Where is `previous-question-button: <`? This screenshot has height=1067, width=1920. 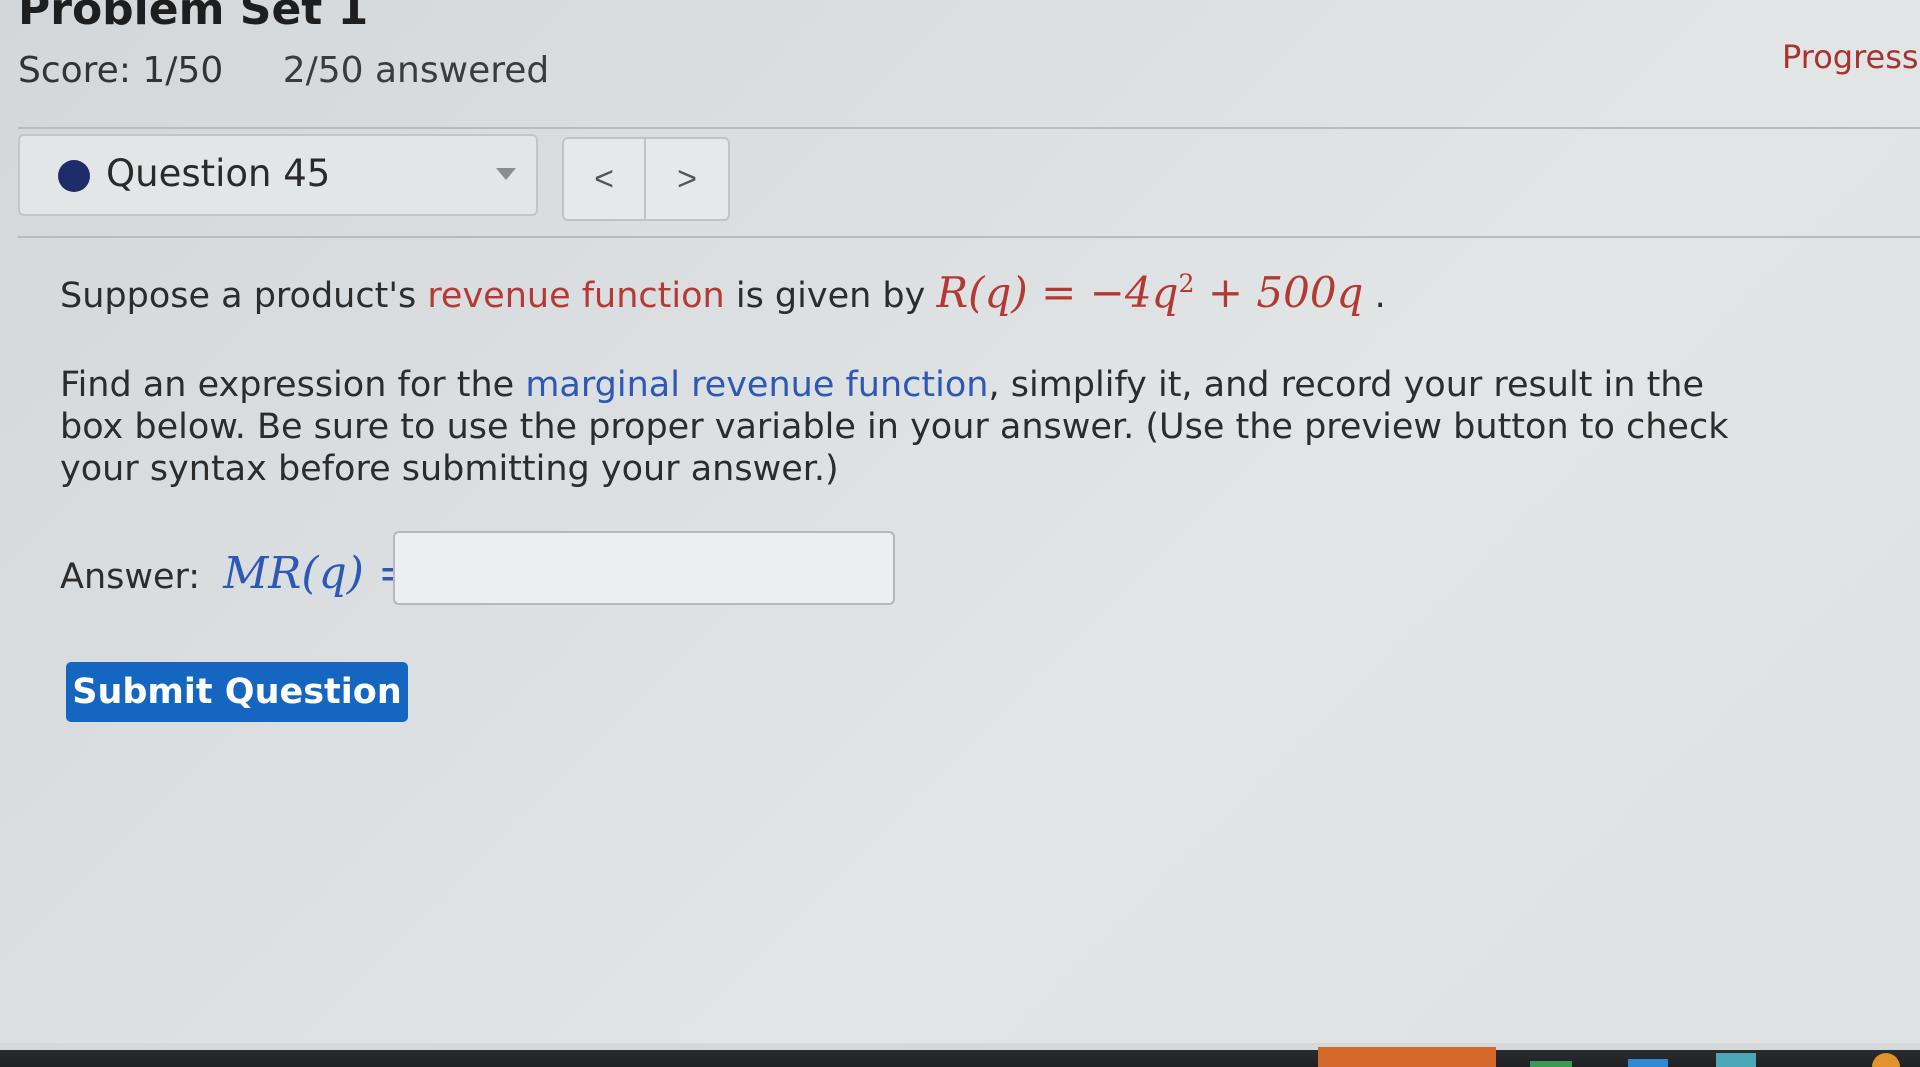
previous-question-button: < is located at coordinates (604, 179).